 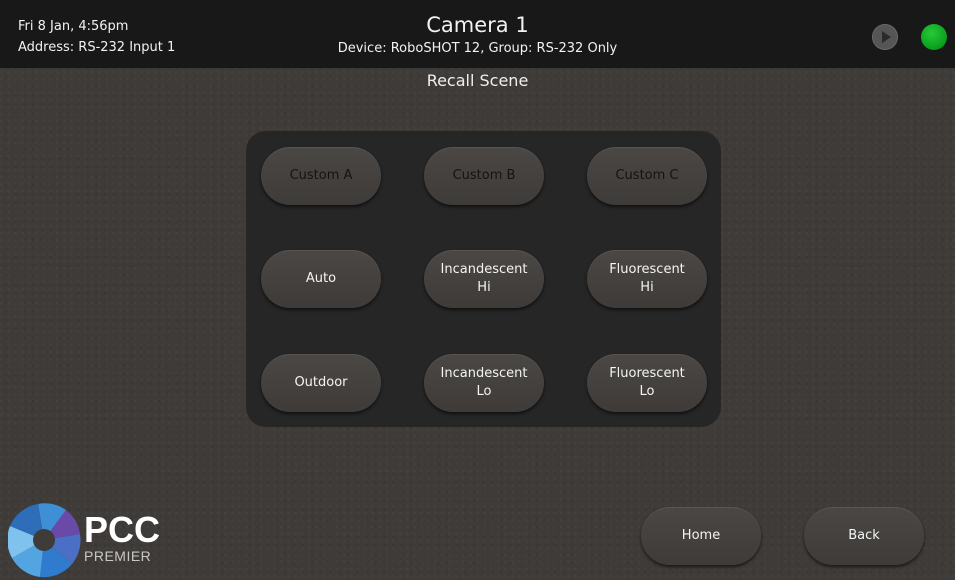 What do you see at coordinates (647, 176) in the screenshot?
I see `scene-button-custom-c: Custom C` at bounding box center [647, 176].